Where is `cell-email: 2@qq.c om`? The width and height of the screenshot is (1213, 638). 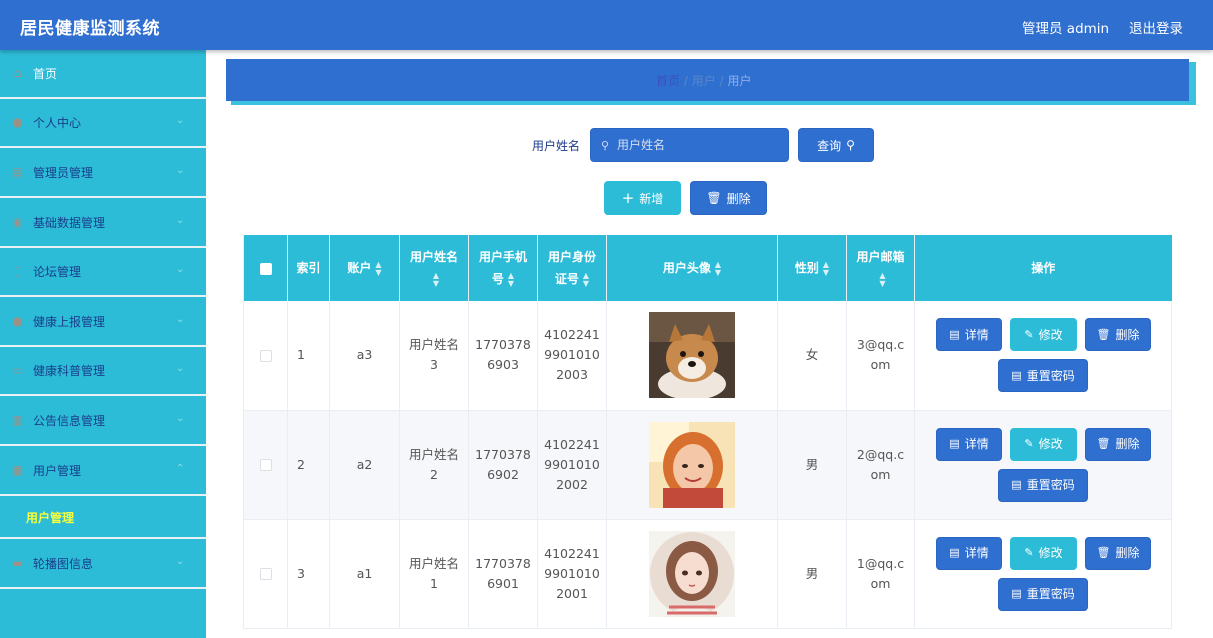 cell-email: 2@qq.c om is located at coordinates (880, 465).